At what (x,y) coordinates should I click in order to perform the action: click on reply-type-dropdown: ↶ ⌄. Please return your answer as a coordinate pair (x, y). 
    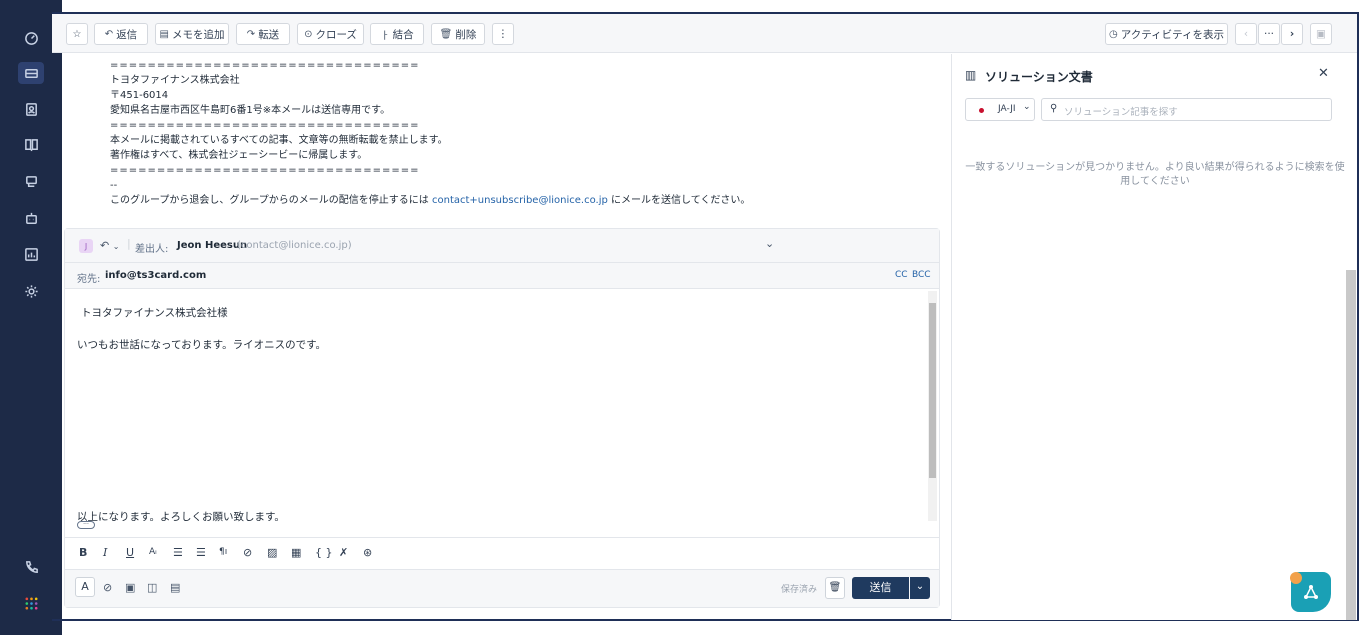
    Looking at the image, I should click on (109, 245).